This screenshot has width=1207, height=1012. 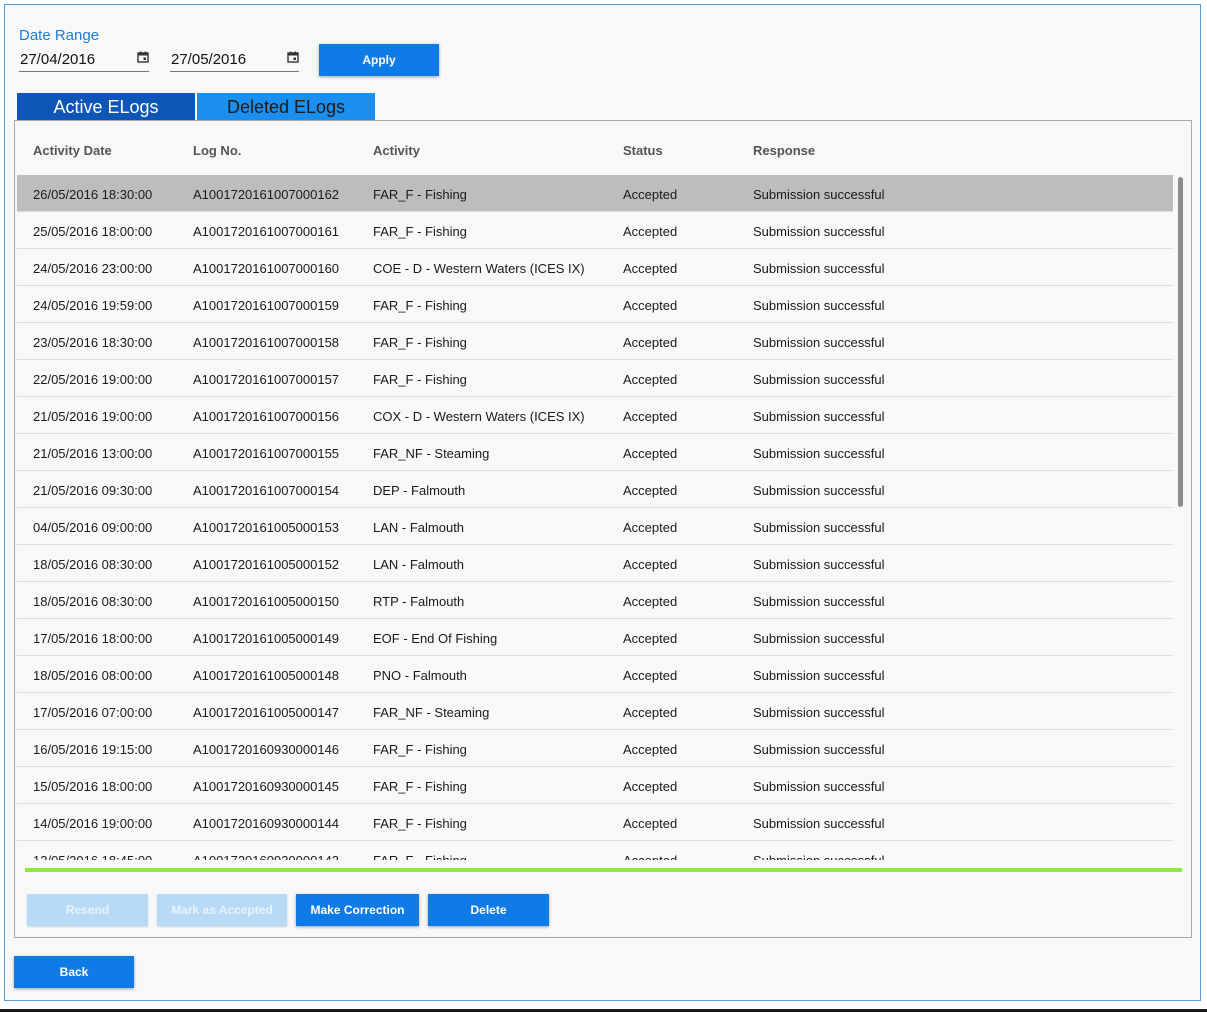 What do you see at coordinates (59, 35) in the screenshot?
I see `date-range-label: Date Range` at bounding box center [59, 35].